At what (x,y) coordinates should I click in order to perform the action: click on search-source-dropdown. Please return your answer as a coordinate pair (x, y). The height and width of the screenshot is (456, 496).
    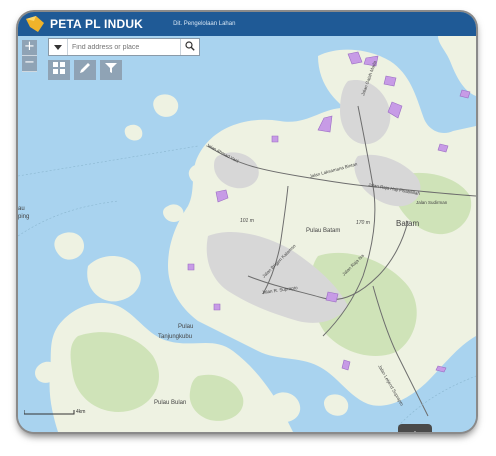
    Looking at the image, I should click on (58, 47).